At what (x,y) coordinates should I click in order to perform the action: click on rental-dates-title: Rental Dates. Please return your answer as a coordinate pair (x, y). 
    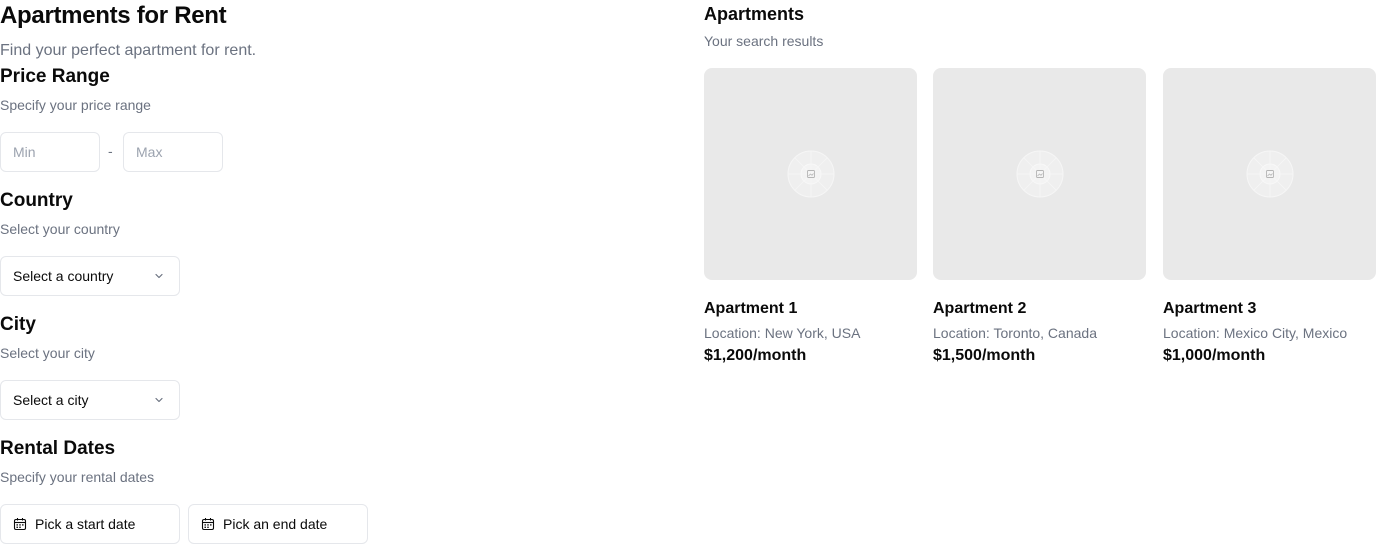
    Looking at the image, I should click on (58, 448).